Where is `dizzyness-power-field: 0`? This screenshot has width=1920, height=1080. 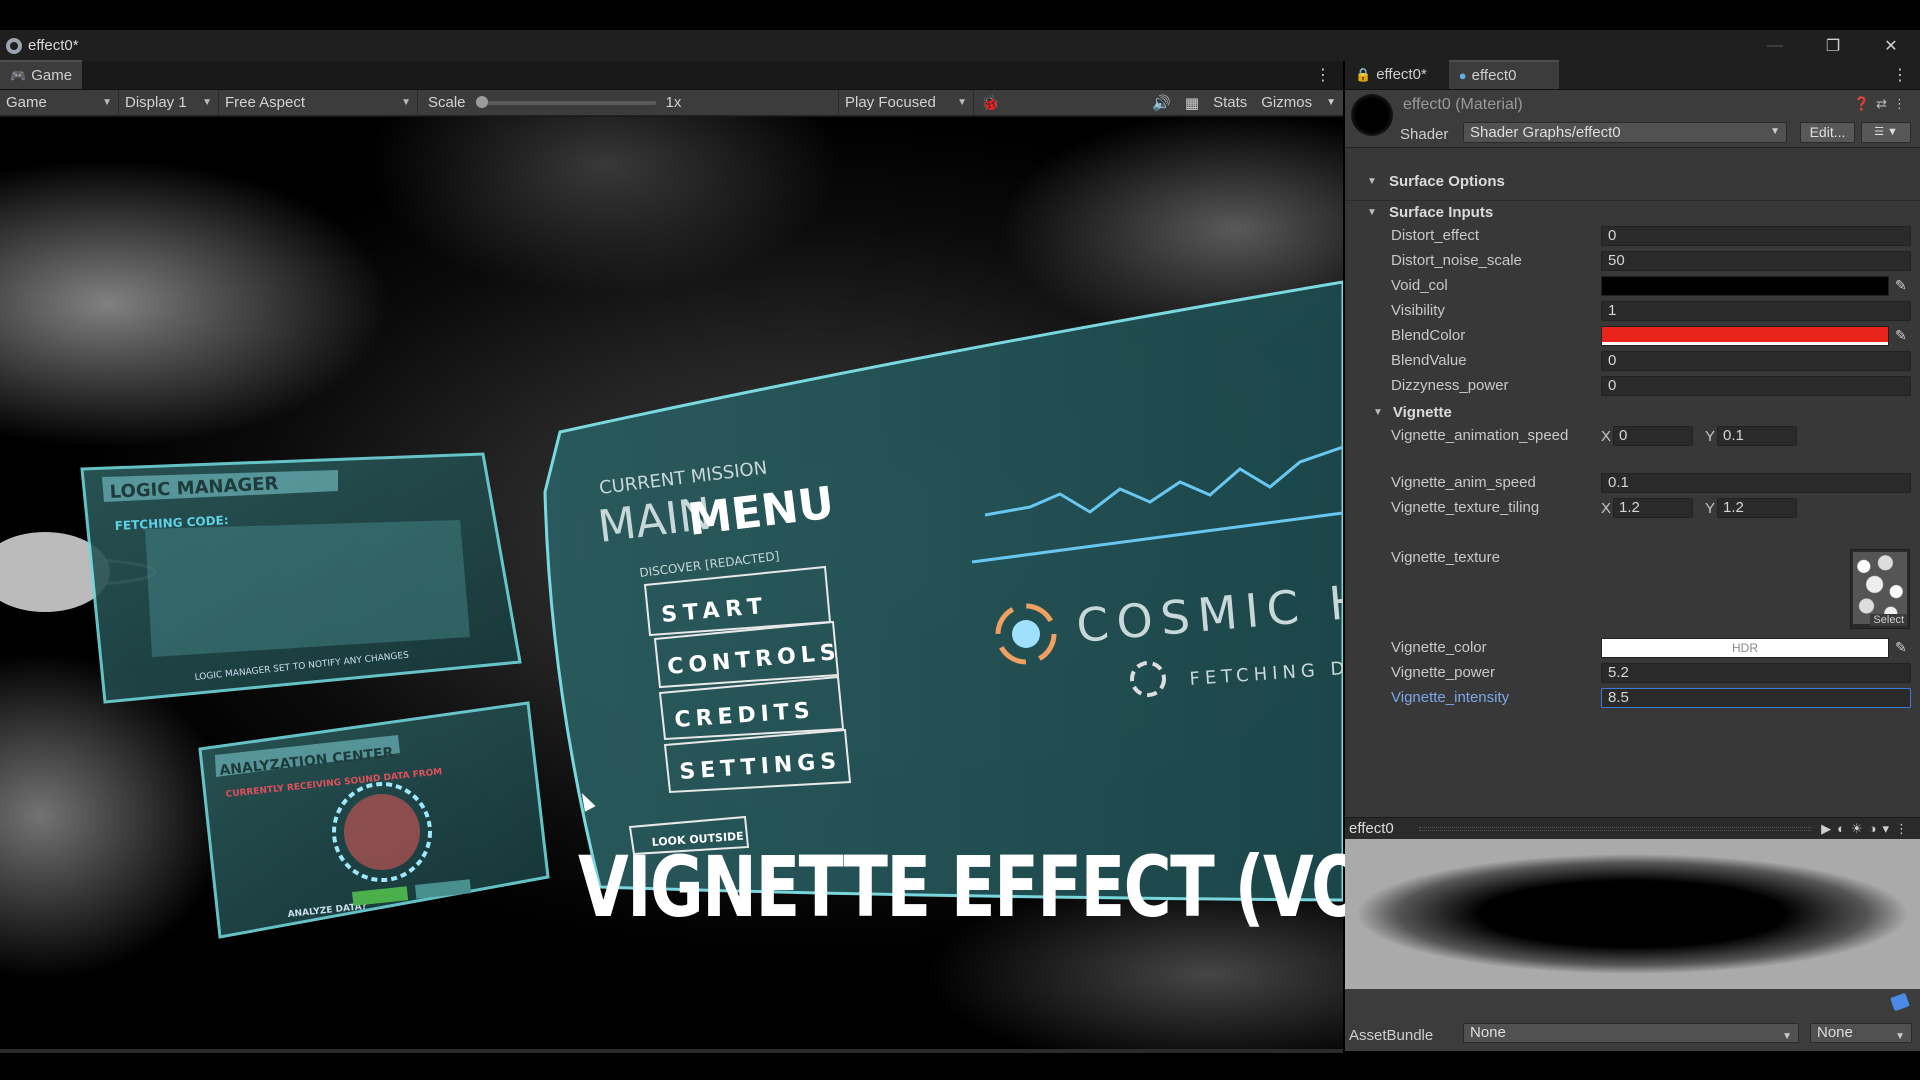
dizzyness-power-field: 0 is located at coordinates (1756, 386).